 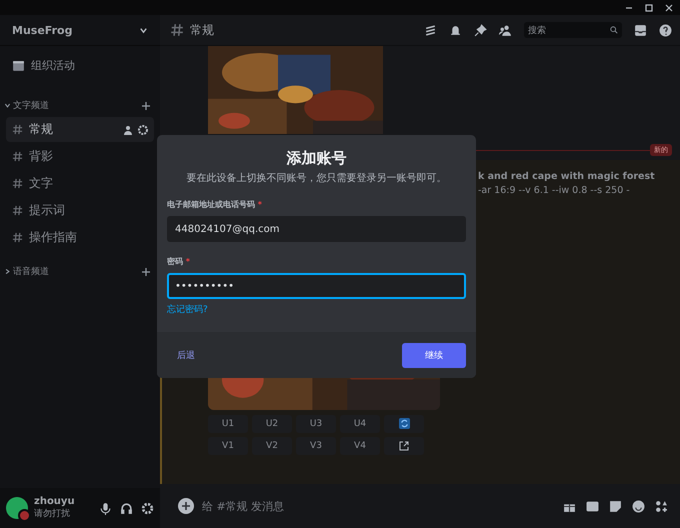 What do you see at coordinates (243, 506) in the screenshot?
I see `message-input: 给 #常规 发消息` at bounding box center [243, 506].